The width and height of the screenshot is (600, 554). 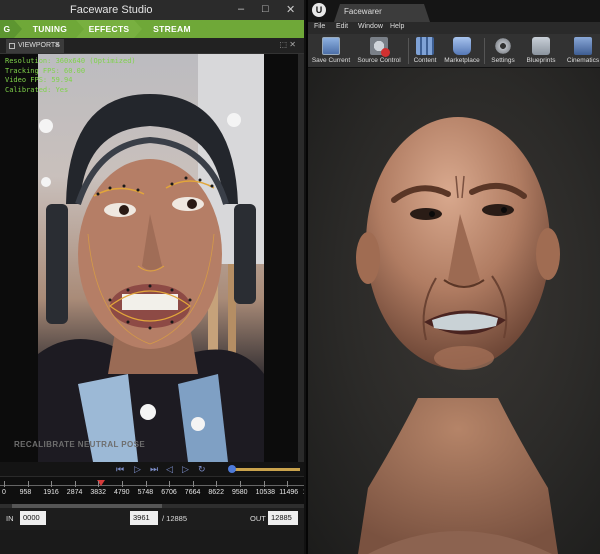 What do you see at coordinates (175, 518) in the screenshot?
I see `total-frames-label: / 12885` at bounding box center [175, 518].